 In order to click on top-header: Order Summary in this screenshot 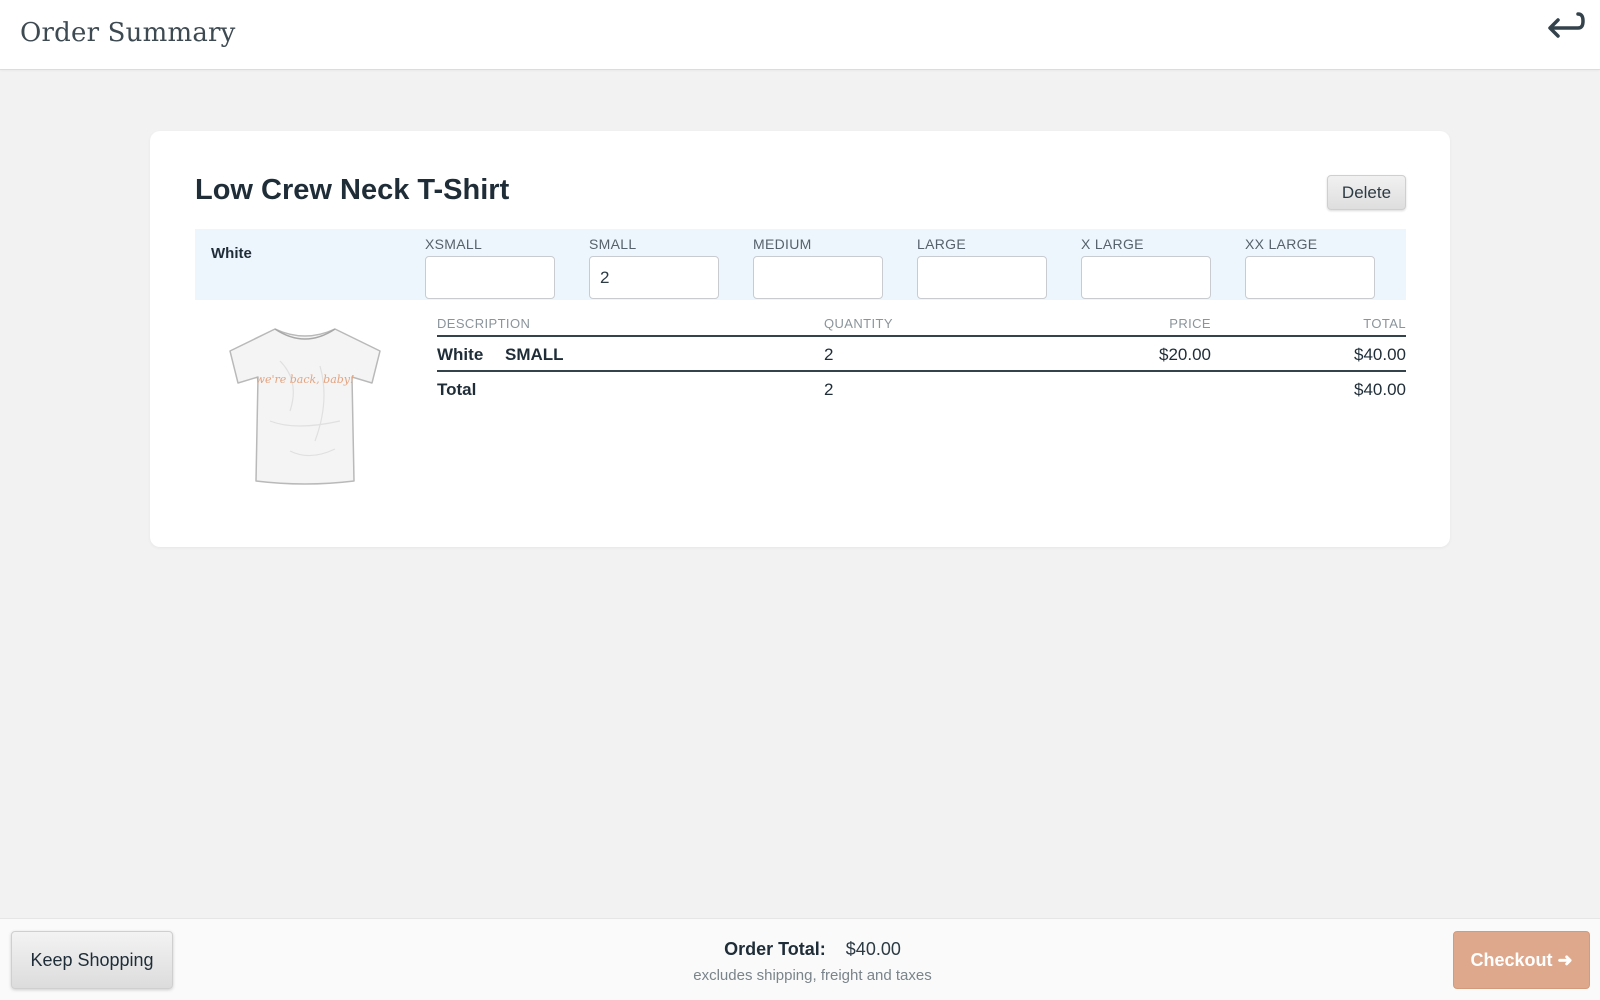, I will do `click(800, 35)`.